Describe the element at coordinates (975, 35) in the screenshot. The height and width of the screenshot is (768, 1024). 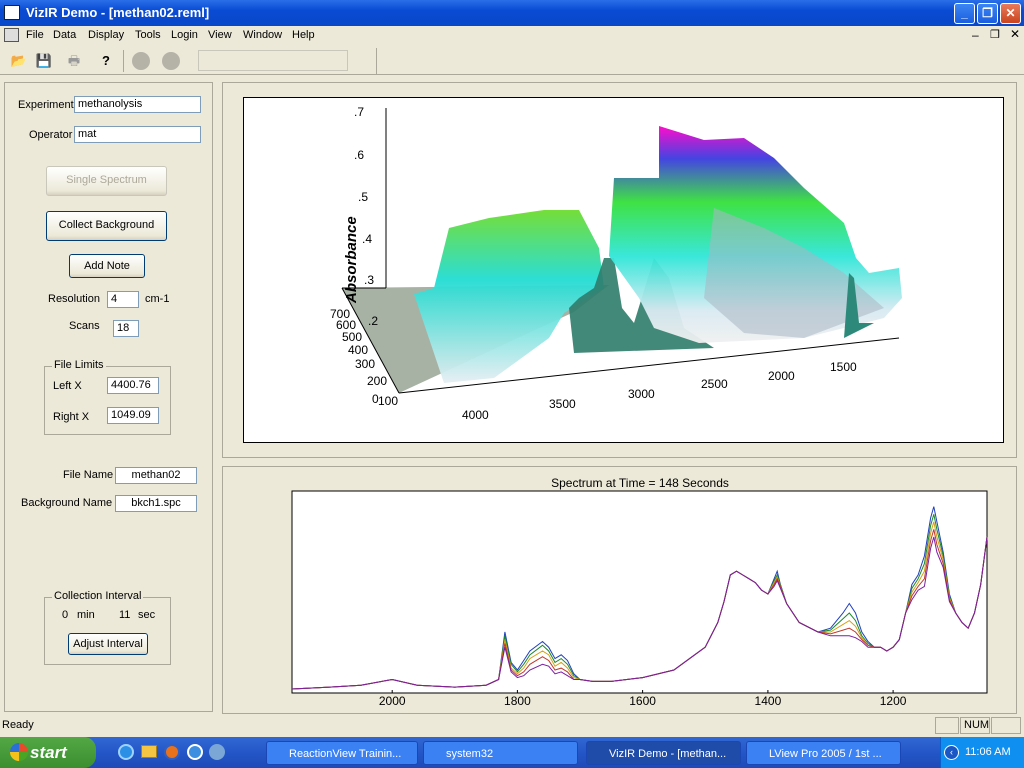
I see `mdi-minimize-icon: –` at that location.